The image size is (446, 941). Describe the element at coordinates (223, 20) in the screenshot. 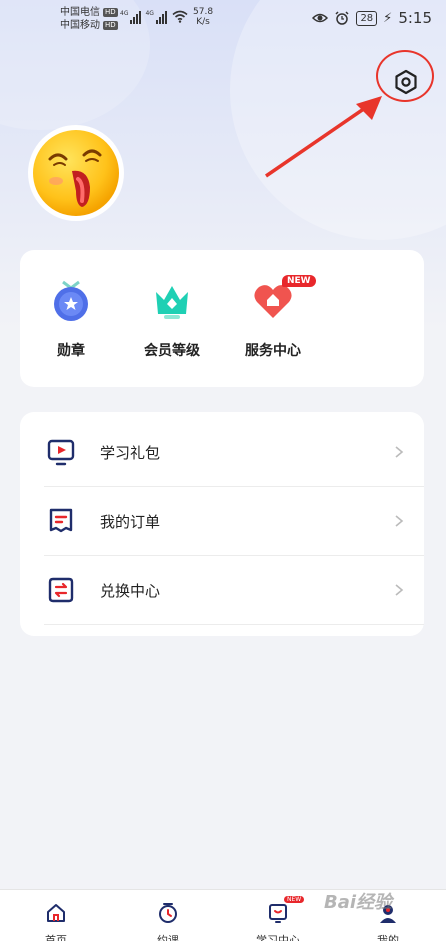

I see `status-bar: 中国电信 HD 中国移动 HD 4G 4G 57.8 K/s 28 ⚡ 5:15` at that location.